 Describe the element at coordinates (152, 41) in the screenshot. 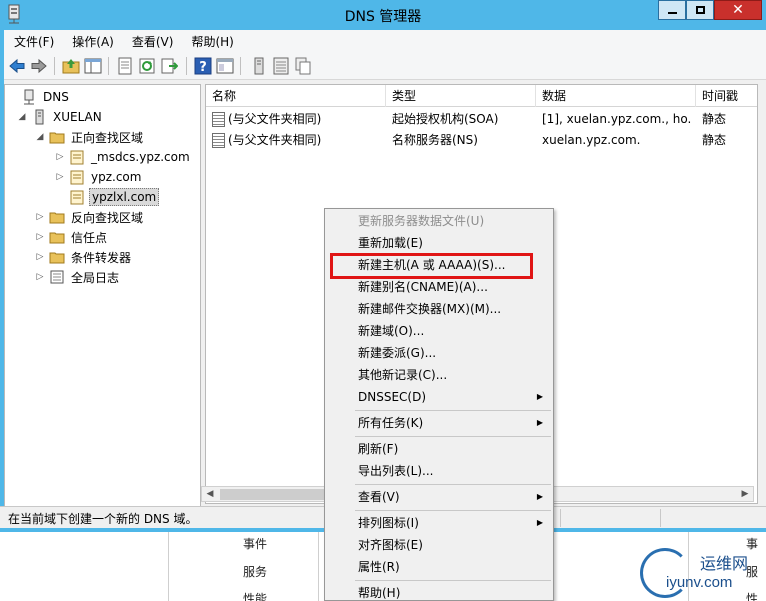

I see `menu-view: 查看(V)` at that location.